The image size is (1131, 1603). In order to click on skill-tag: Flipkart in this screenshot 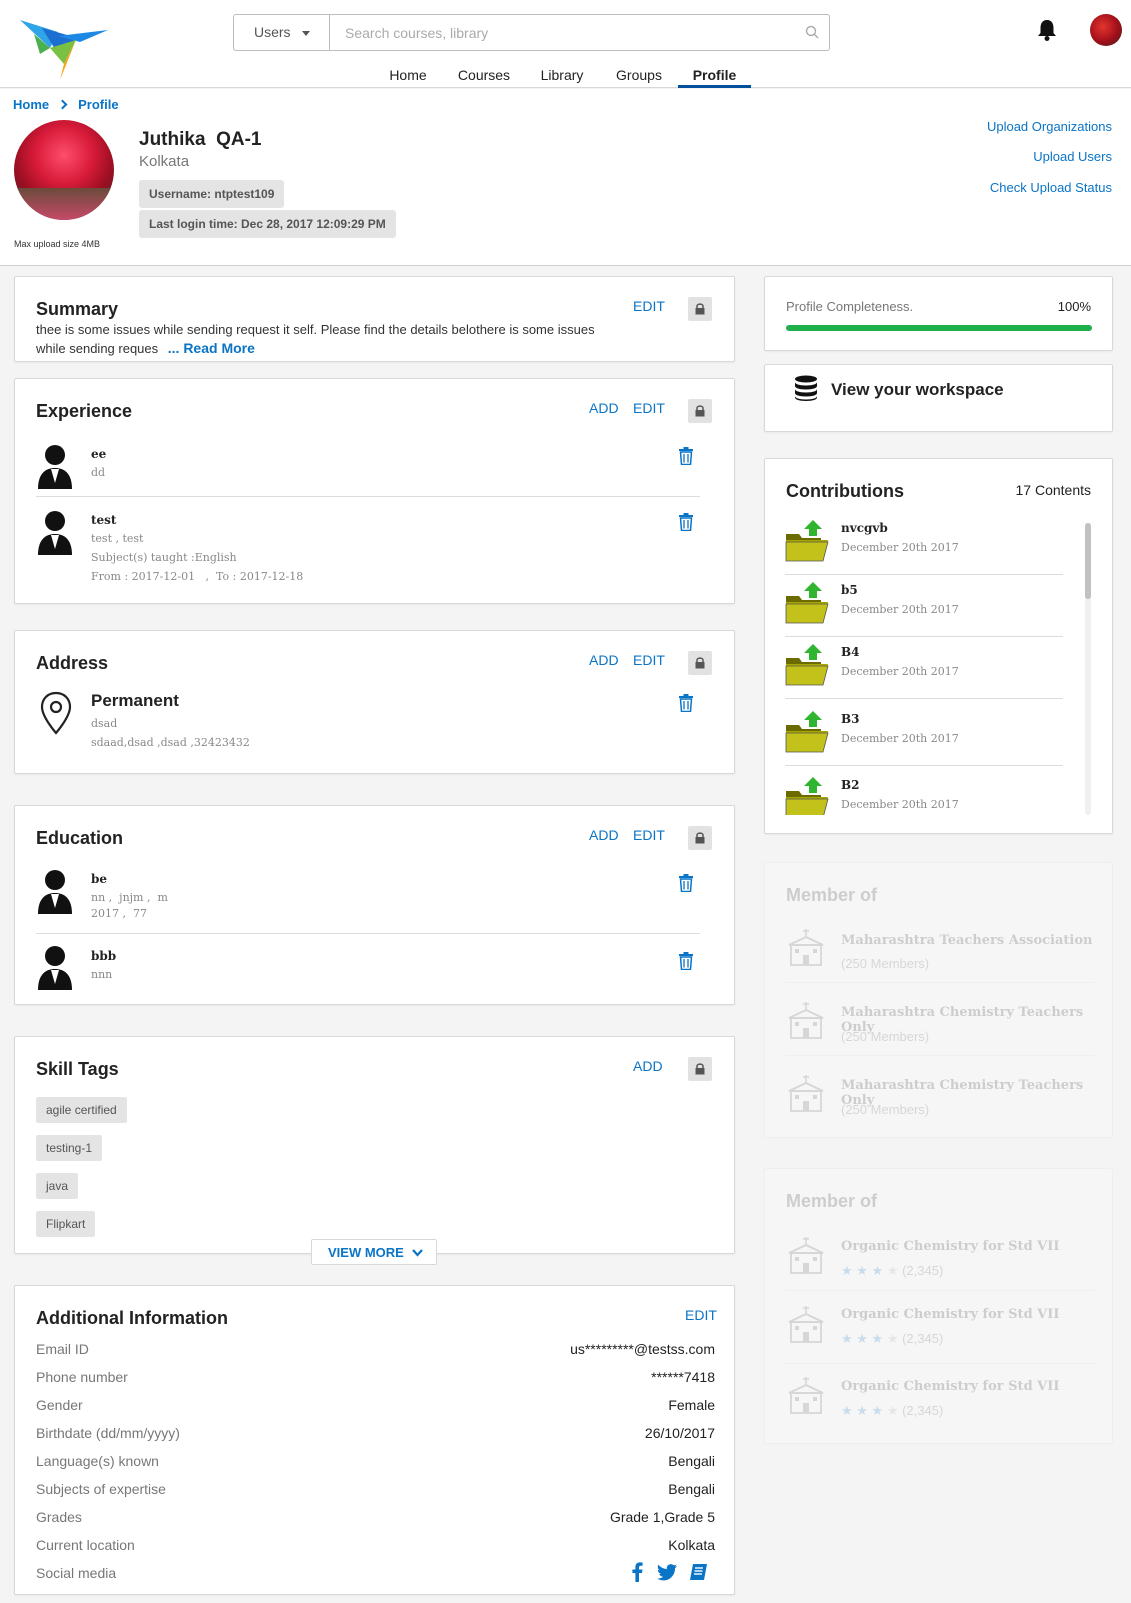, I will do `click(66, 1224)`.